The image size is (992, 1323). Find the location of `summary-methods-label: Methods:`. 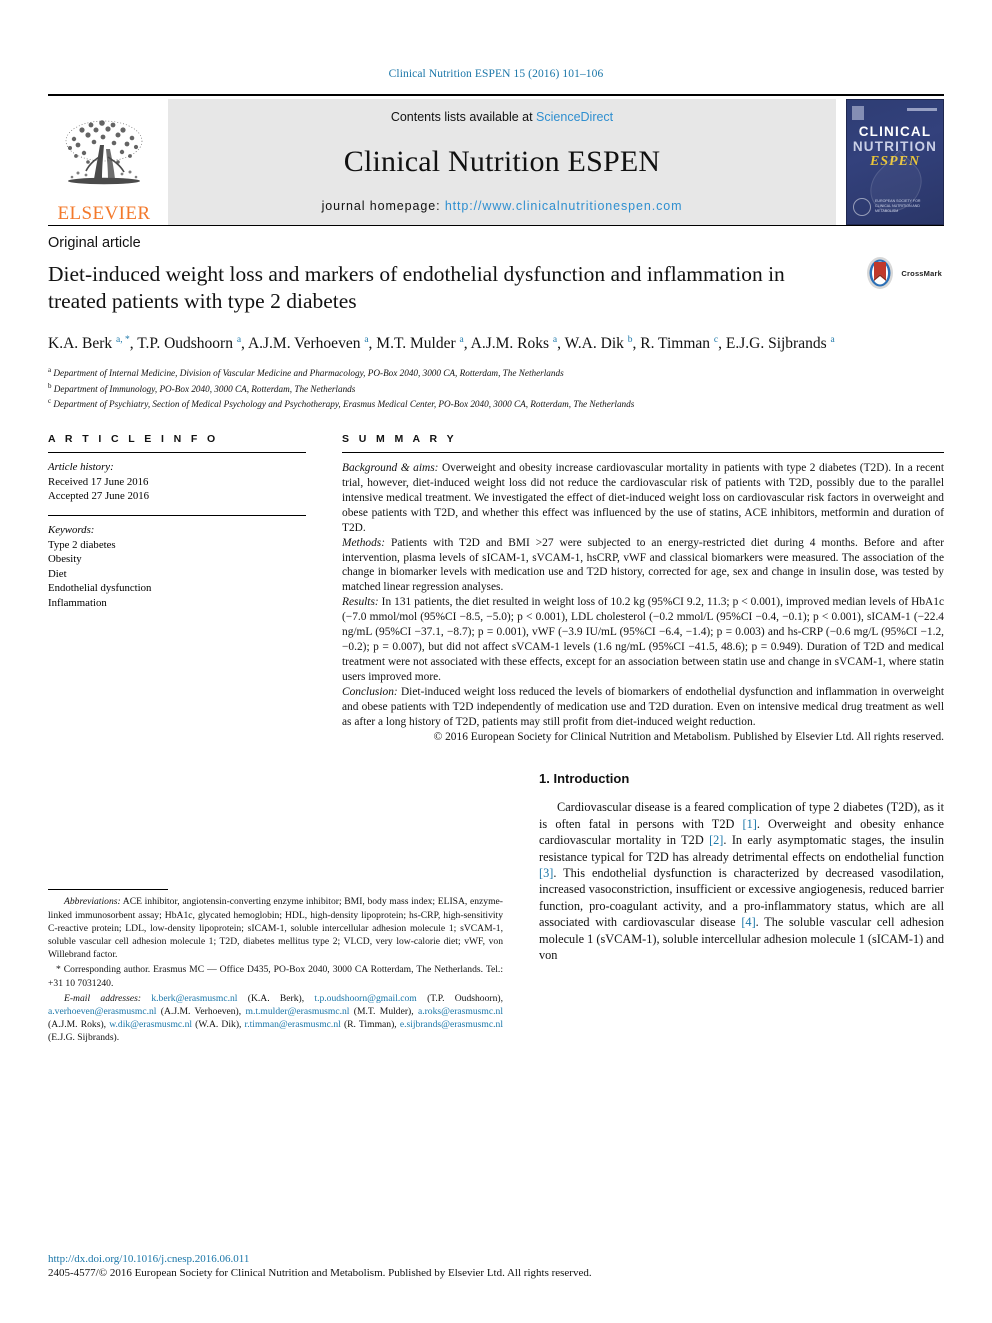

summary-methods-label: Methods: is located at coordinates (364, 542).